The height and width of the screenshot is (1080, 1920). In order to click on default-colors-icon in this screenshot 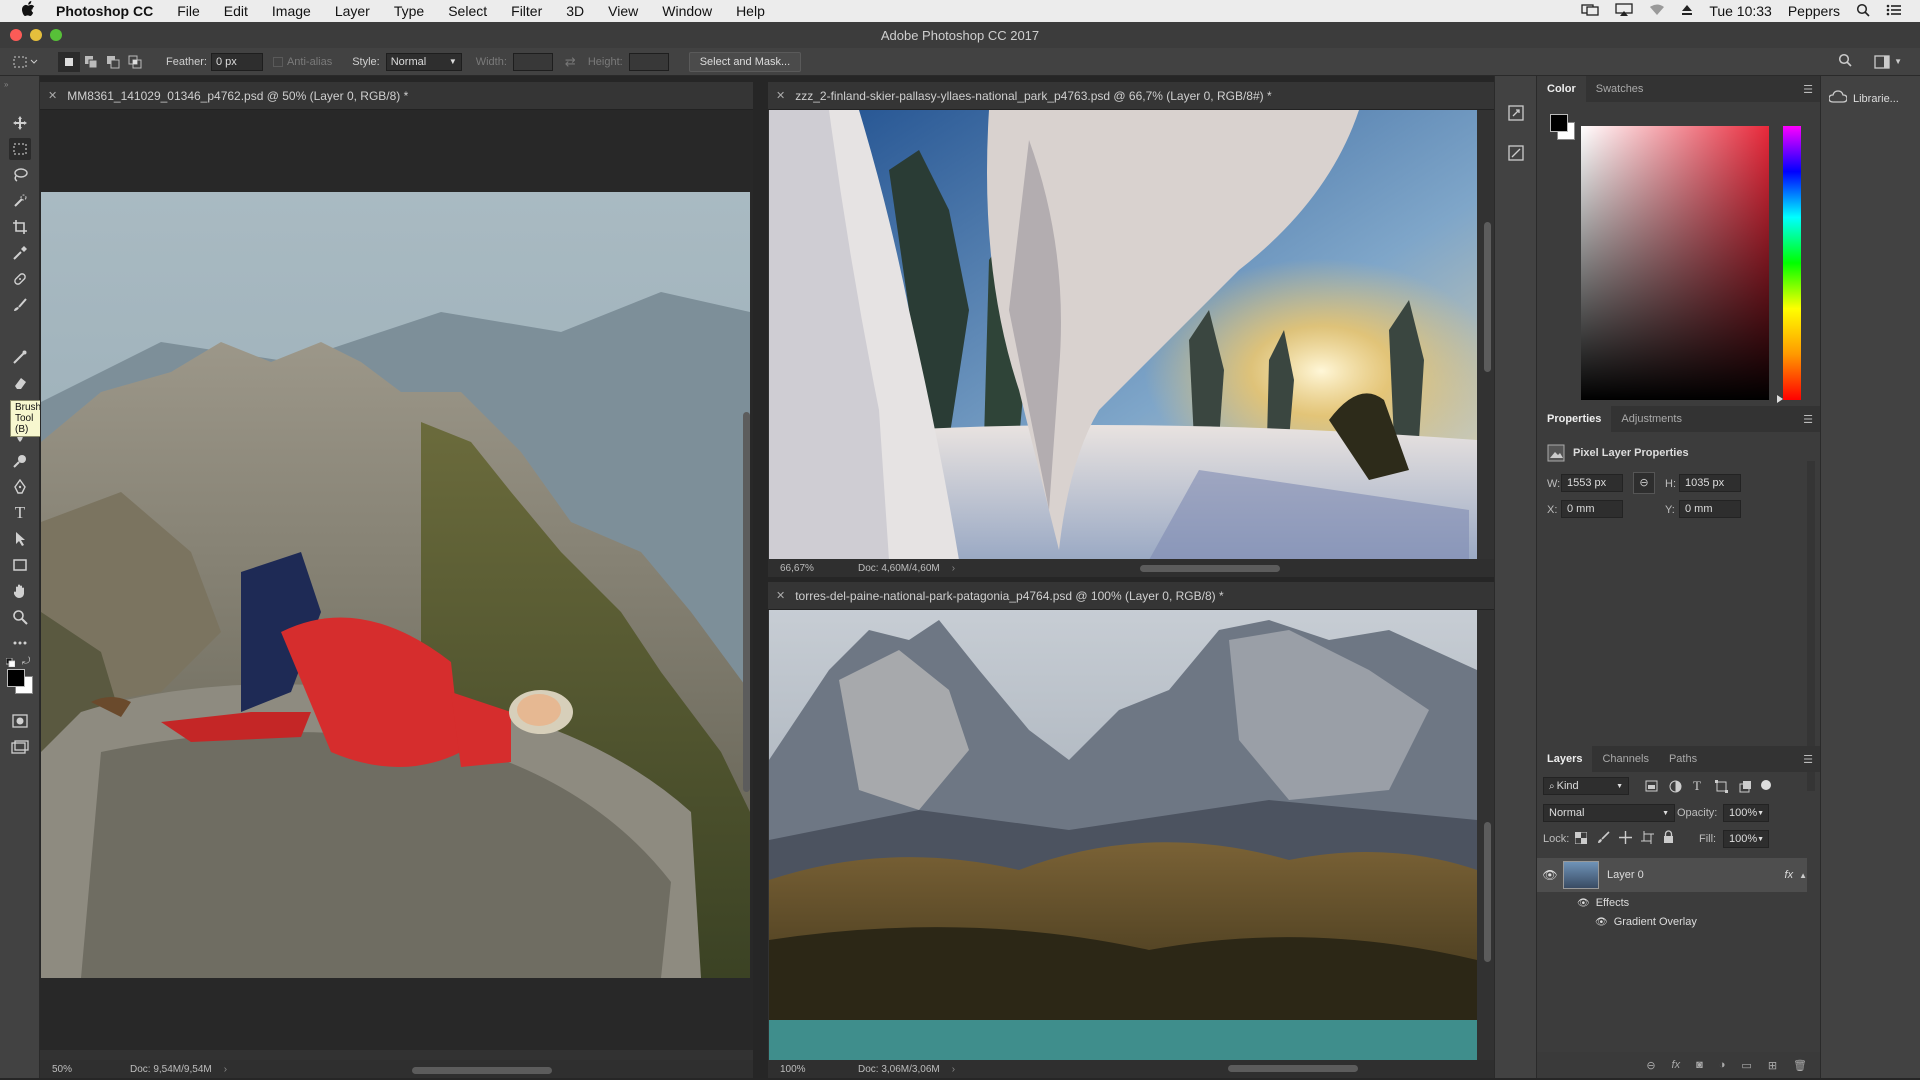, I will do `click(10, 662)`.